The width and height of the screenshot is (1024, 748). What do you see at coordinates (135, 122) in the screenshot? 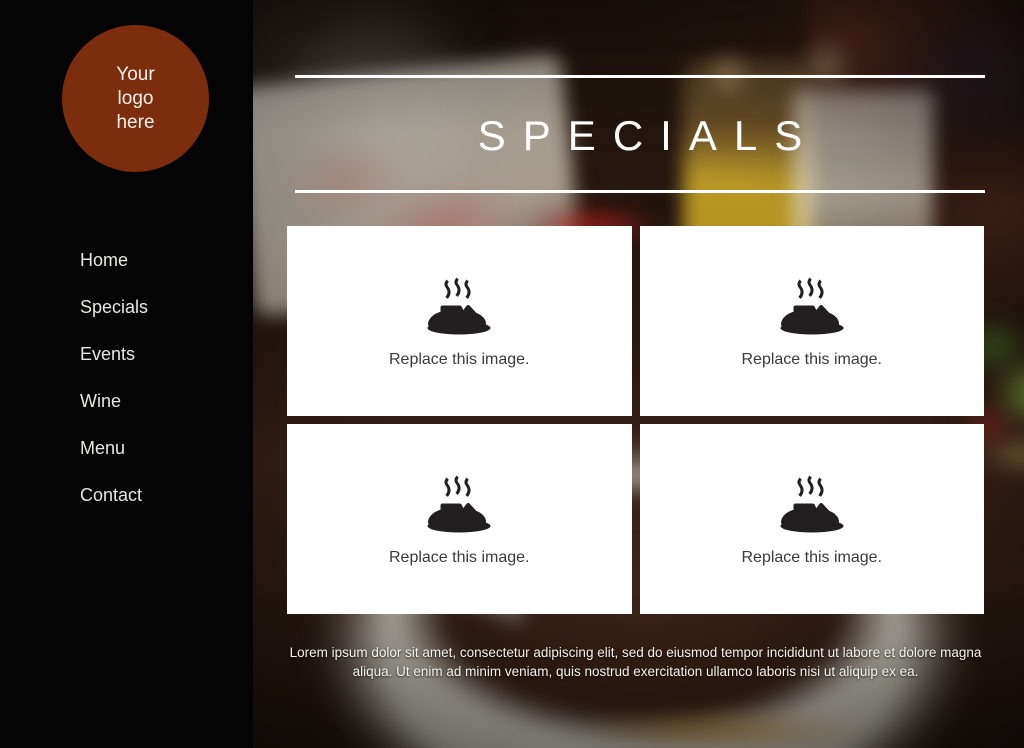
I see `logo-line-3: here` at bounding box center [135, 122].